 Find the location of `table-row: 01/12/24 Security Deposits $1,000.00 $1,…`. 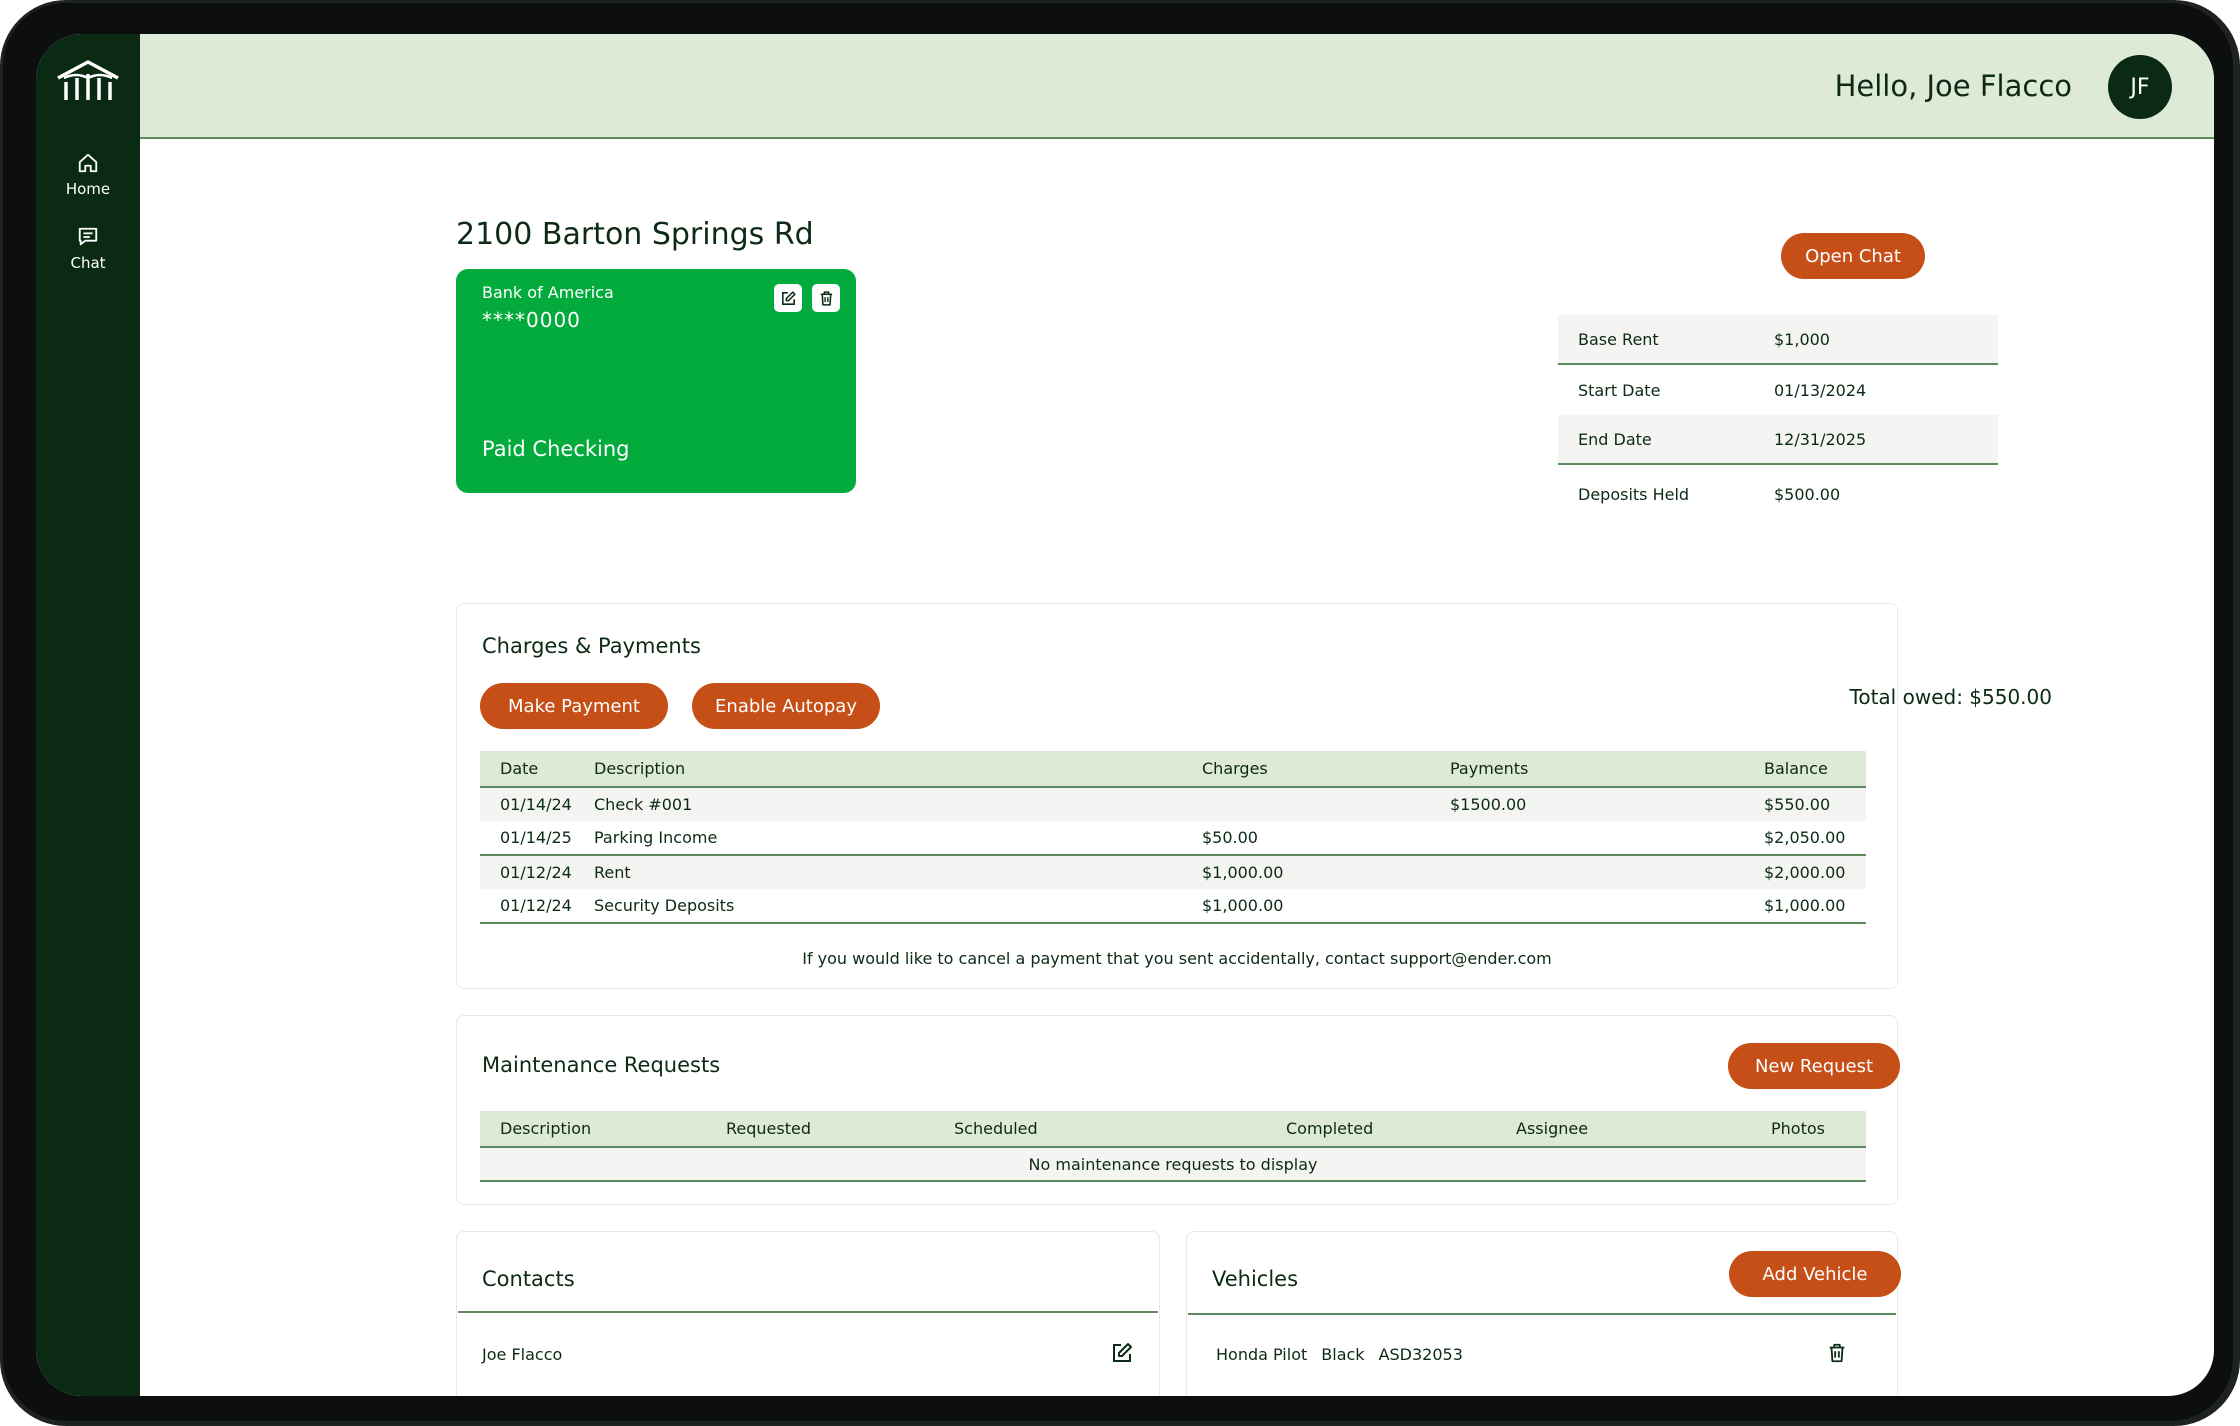

table-row: 01/12/24 Security Deposits $1,000.00 $1,… is located at coordinates (1173, 906).